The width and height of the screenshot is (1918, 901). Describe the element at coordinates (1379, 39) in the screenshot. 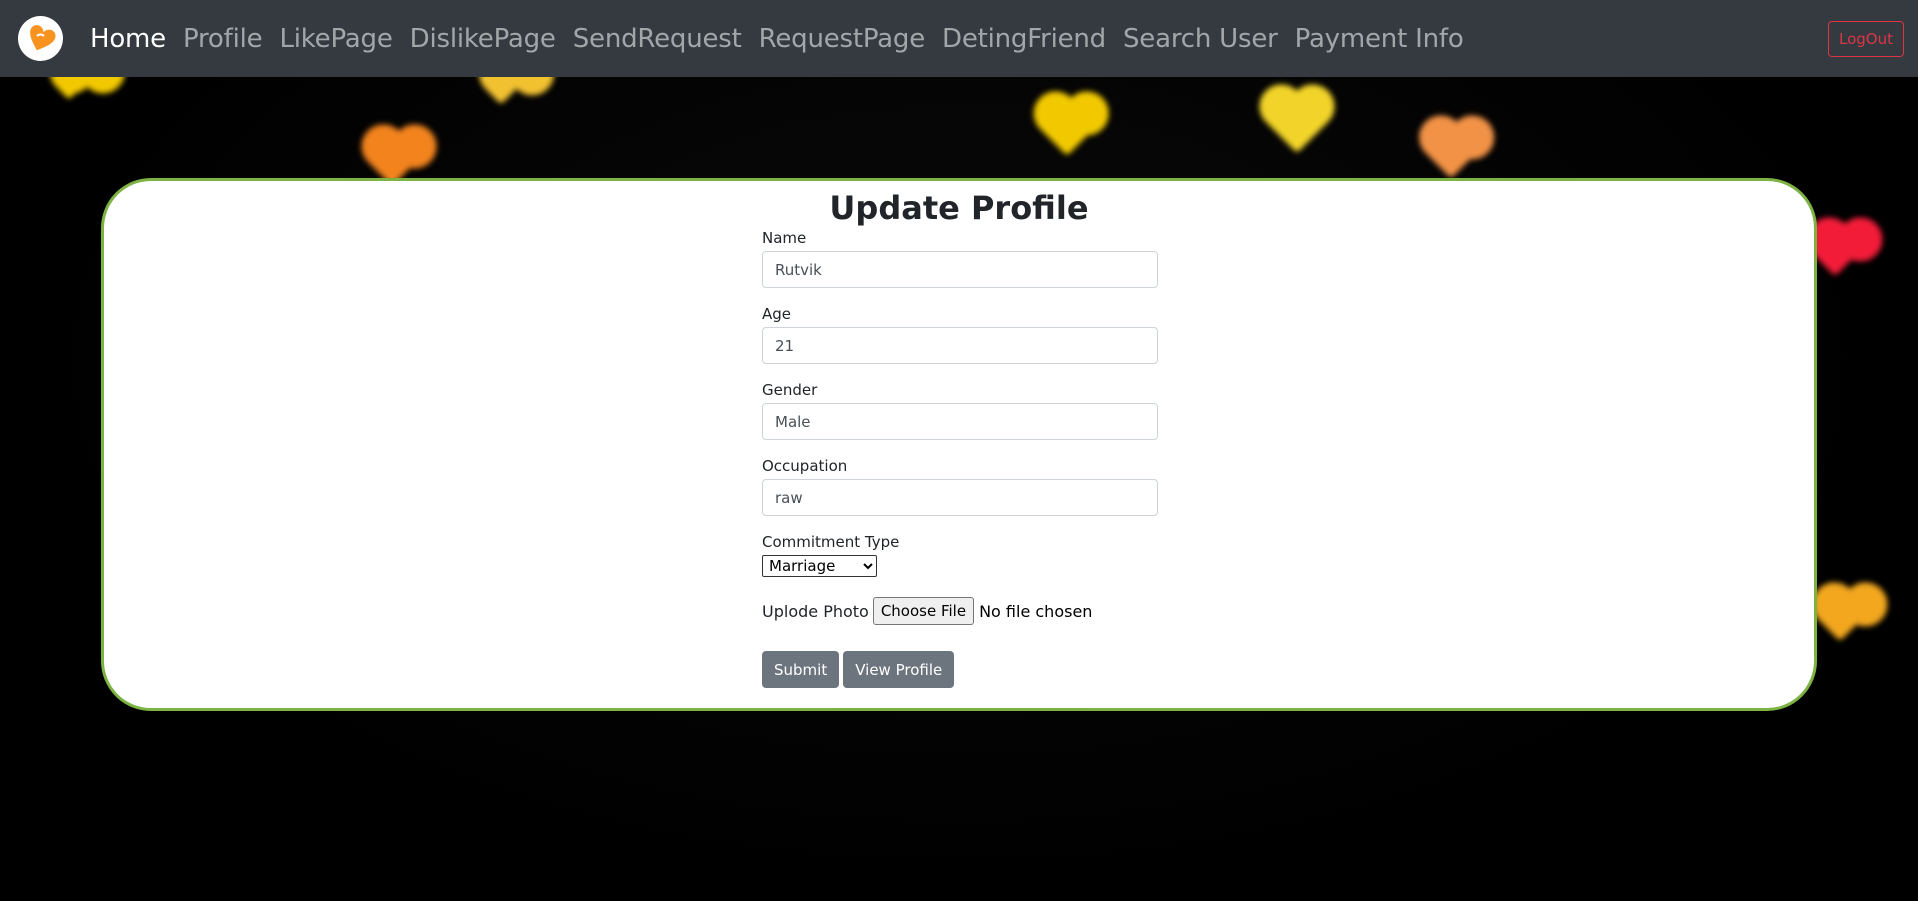

I see `nav-item-payment-info: Payment Info` at that location.